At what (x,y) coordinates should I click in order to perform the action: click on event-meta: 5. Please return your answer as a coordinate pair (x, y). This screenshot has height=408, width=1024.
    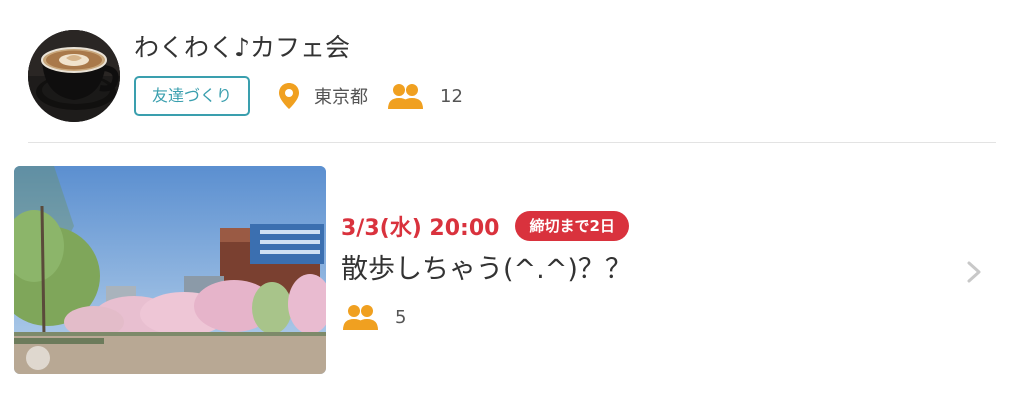
    Looking at the image, I should click on (373, 317).